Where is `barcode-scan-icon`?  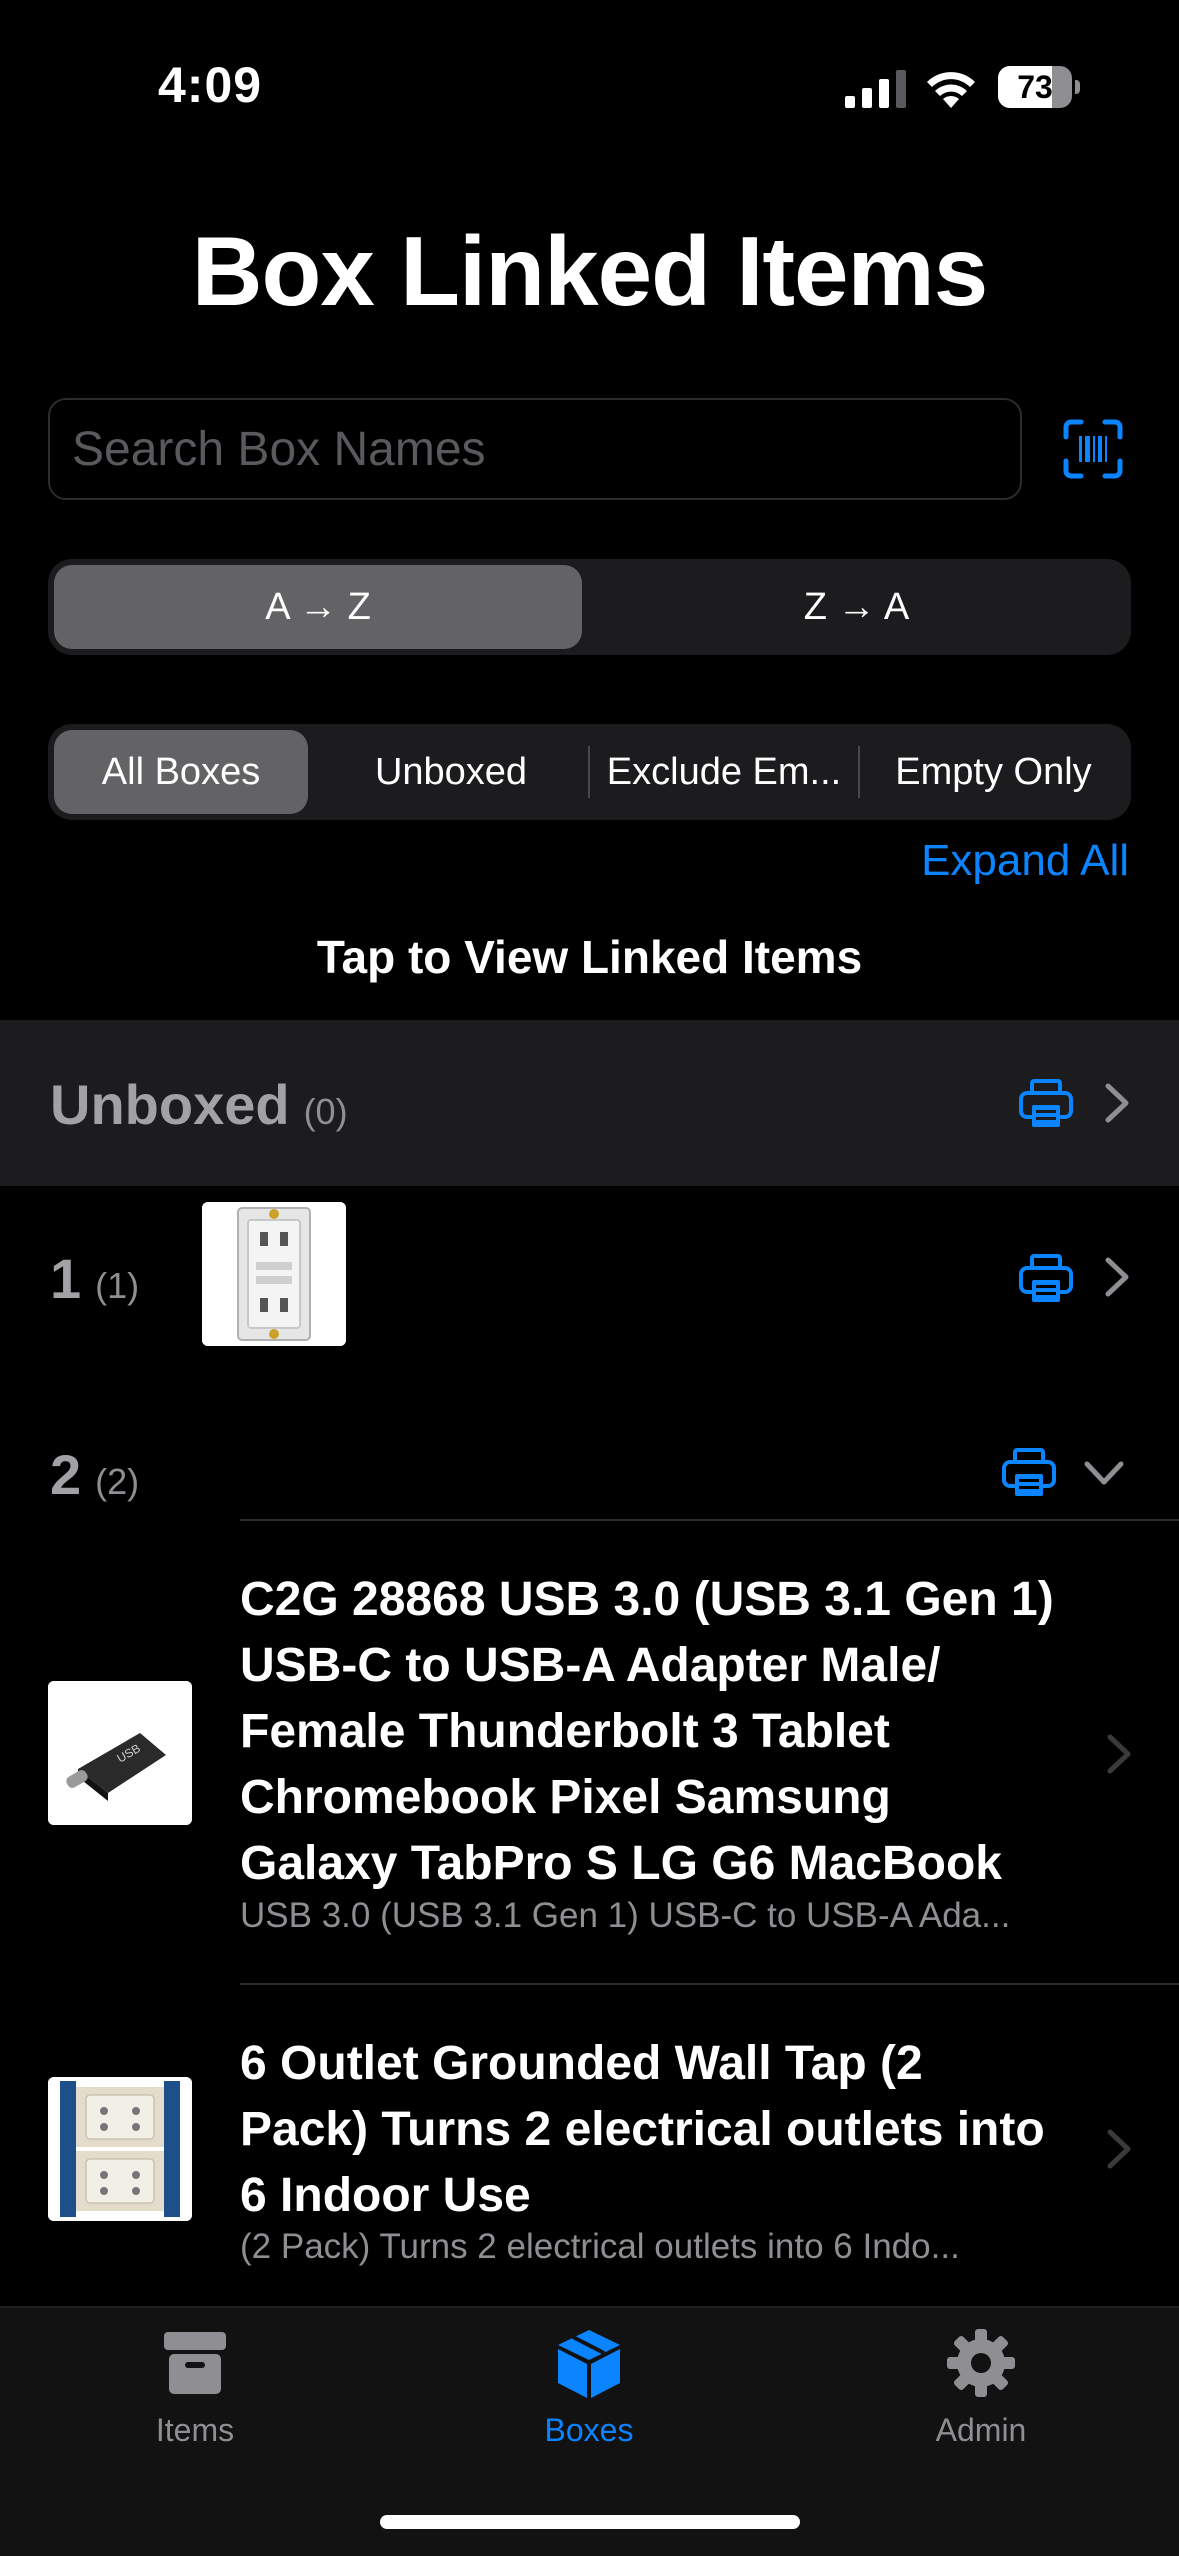
barcode-scan-icon is located at coordinates (1093, 449).